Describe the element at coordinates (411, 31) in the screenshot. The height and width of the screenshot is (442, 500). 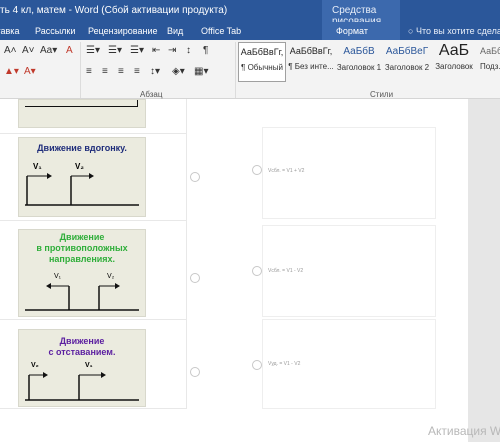
I see `lightbulb-icon: ○` at that location.